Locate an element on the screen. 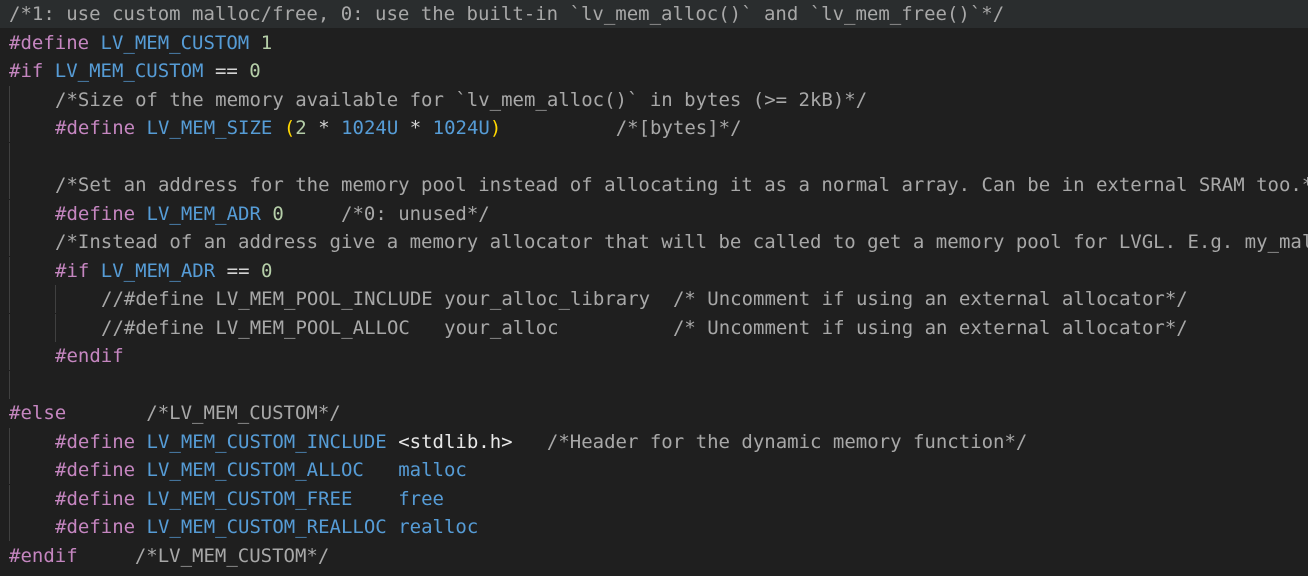 Image resolution: width=1308 pixels, height=576 pixels. code-text: #if LV_MEM_ADR == 0 is located at coordinates (163, 271).